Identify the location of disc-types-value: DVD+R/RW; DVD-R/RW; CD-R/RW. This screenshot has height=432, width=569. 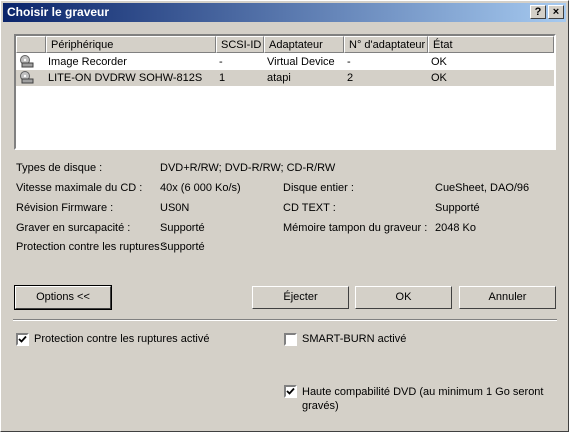
(248, 168).